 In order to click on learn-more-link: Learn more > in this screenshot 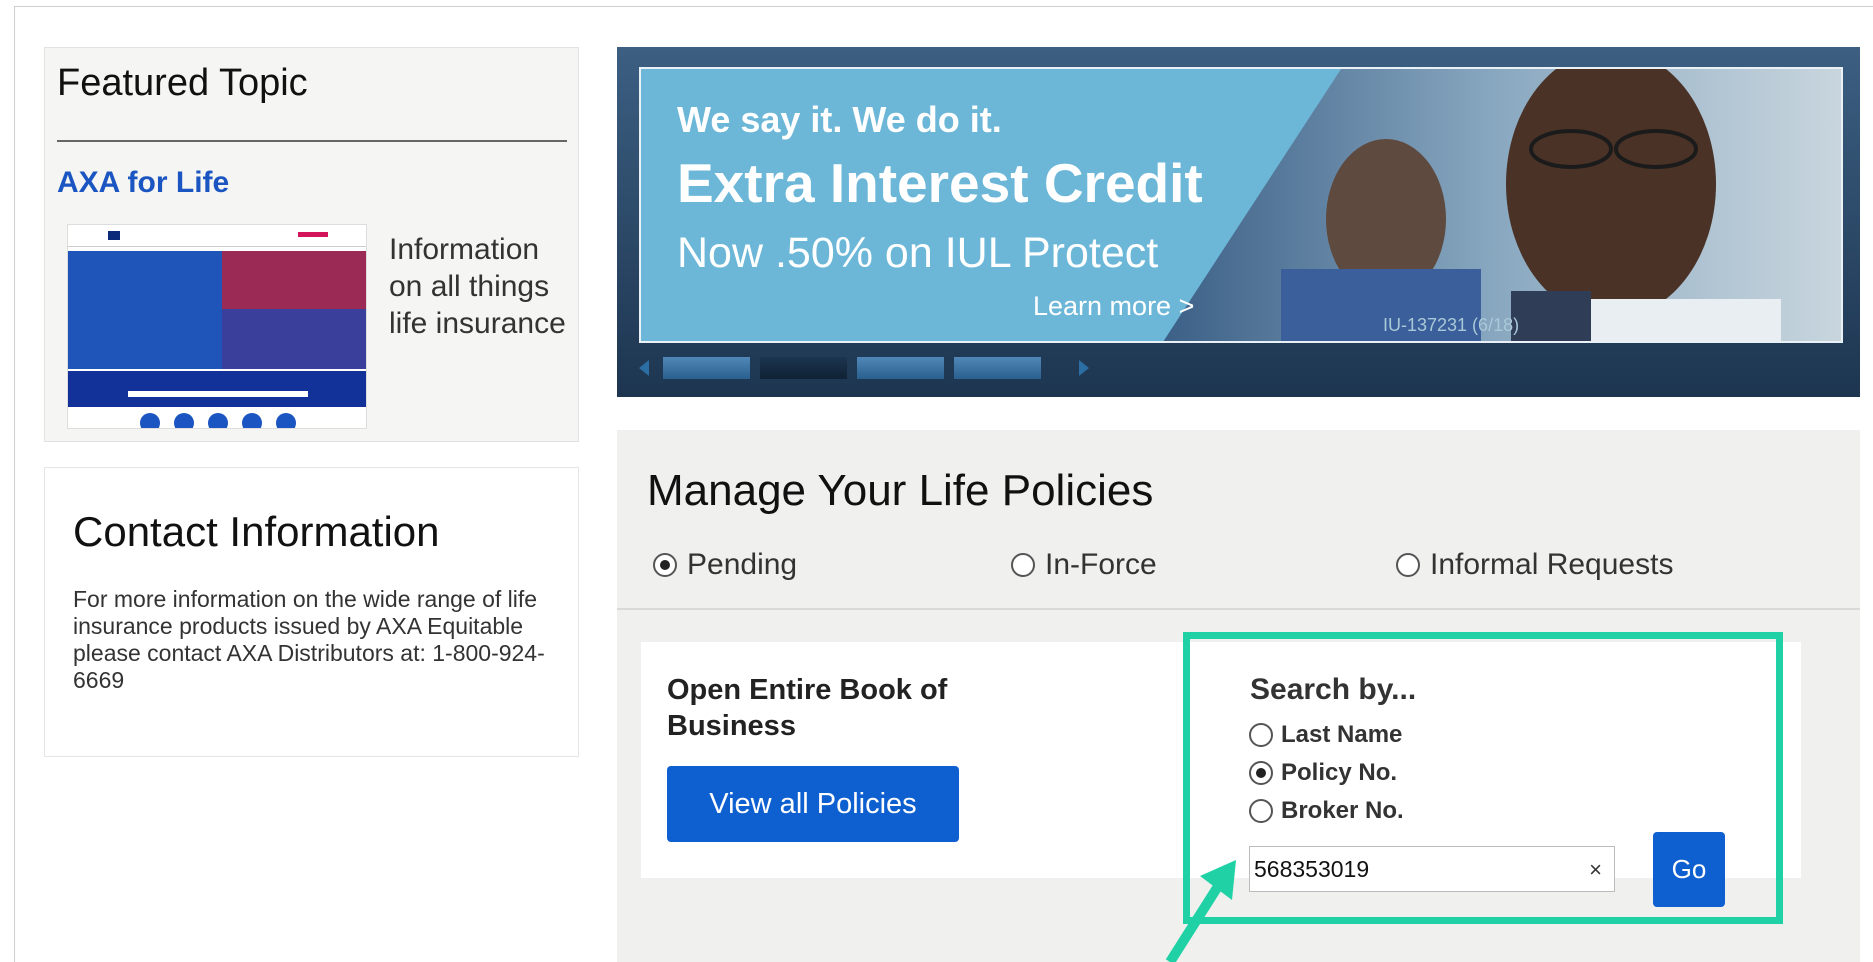, I will do `click(1113, 306)`.